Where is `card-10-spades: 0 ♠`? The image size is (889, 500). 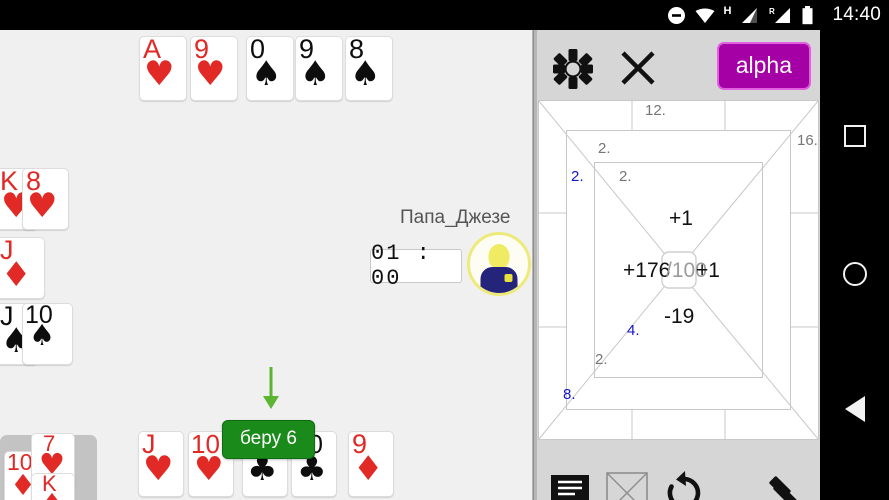 card-10-spades: 0 ♠ is located at coordinates (270, 68).